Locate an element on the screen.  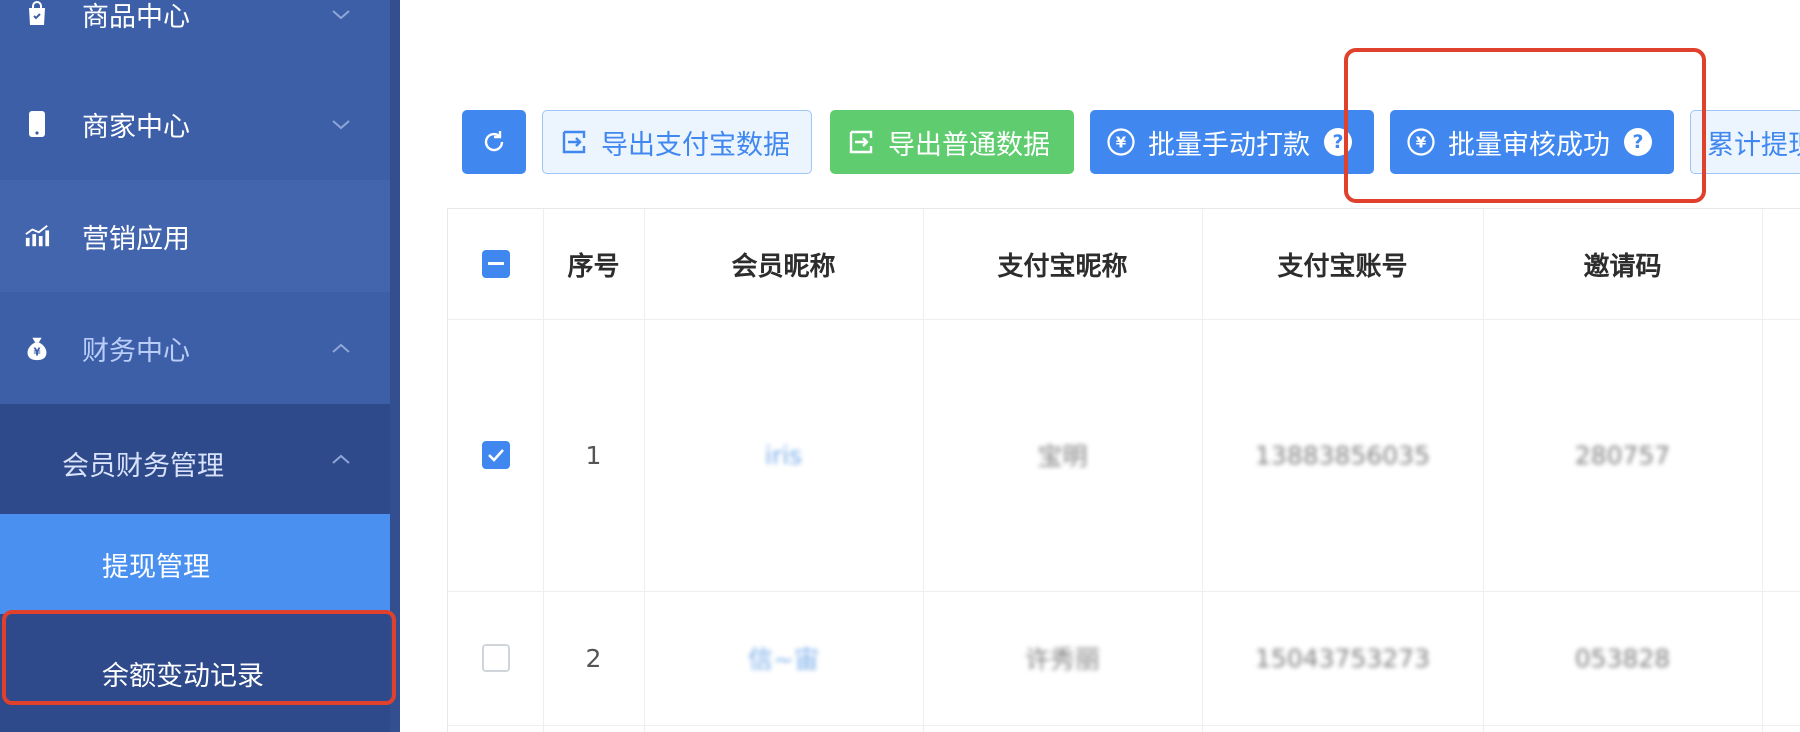
export-normal-button: 导出普通数据 is located at coordinates (952, 142).